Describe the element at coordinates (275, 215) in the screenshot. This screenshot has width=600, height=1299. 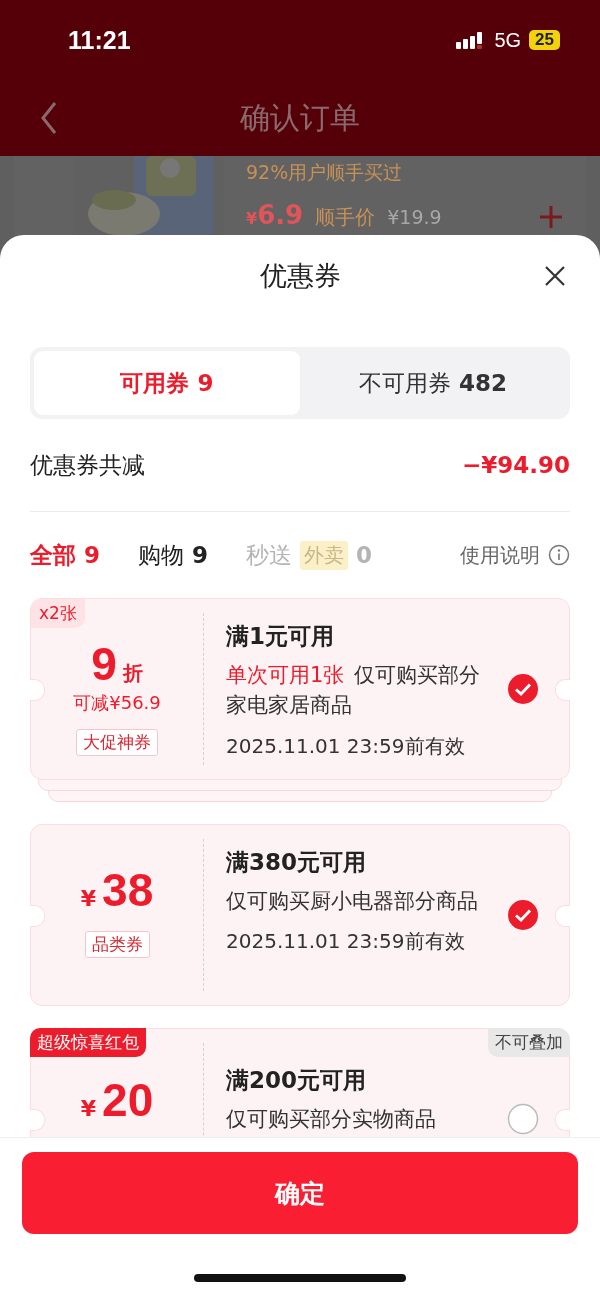
I see `product-price: ¥6.9` at that location.